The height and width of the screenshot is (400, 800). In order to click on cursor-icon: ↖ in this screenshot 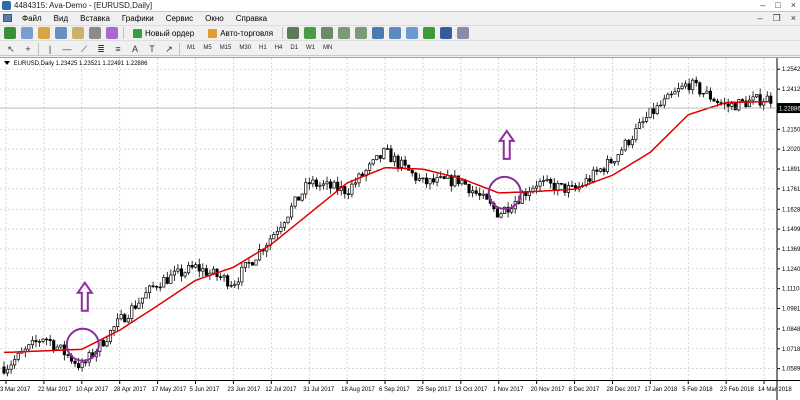, I will do `click(11, 49)`.